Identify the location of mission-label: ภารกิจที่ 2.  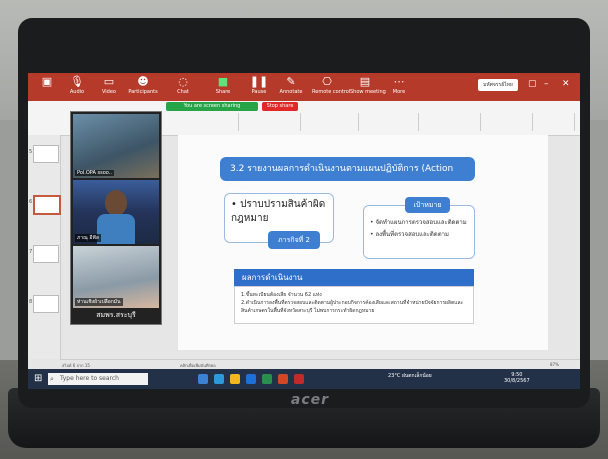
(294, 240).